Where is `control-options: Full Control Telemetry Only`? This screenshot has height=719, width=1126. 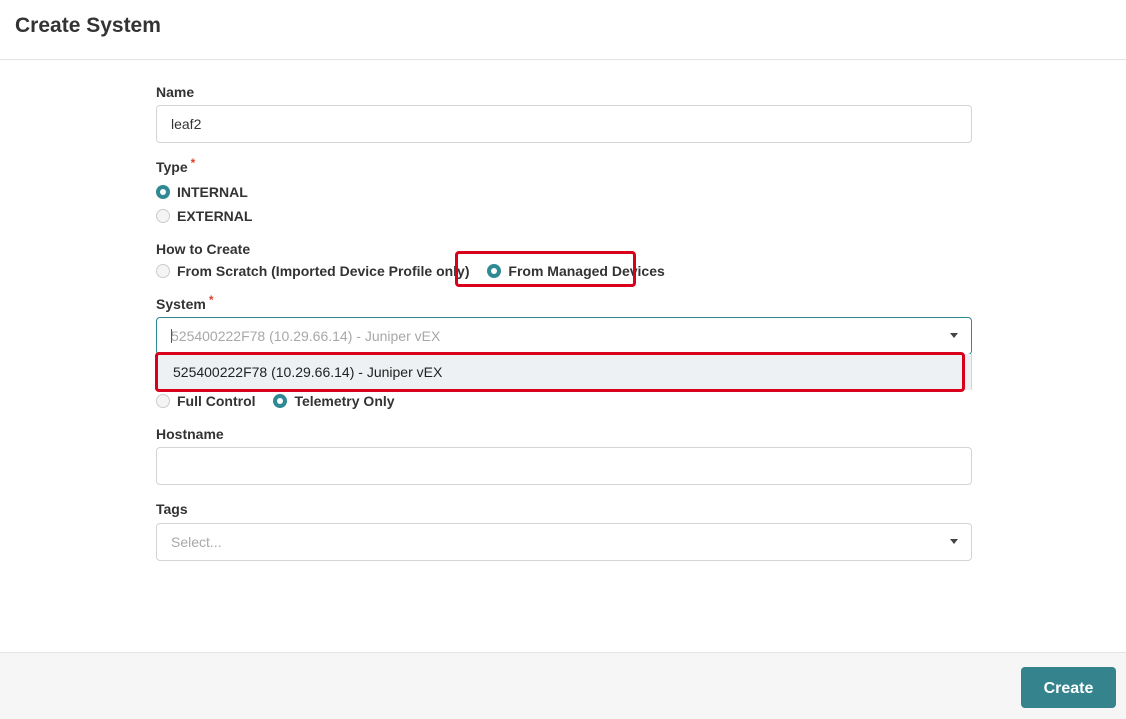
control-options: Full Control Telemetry Only is located at coordinates (275, 402).